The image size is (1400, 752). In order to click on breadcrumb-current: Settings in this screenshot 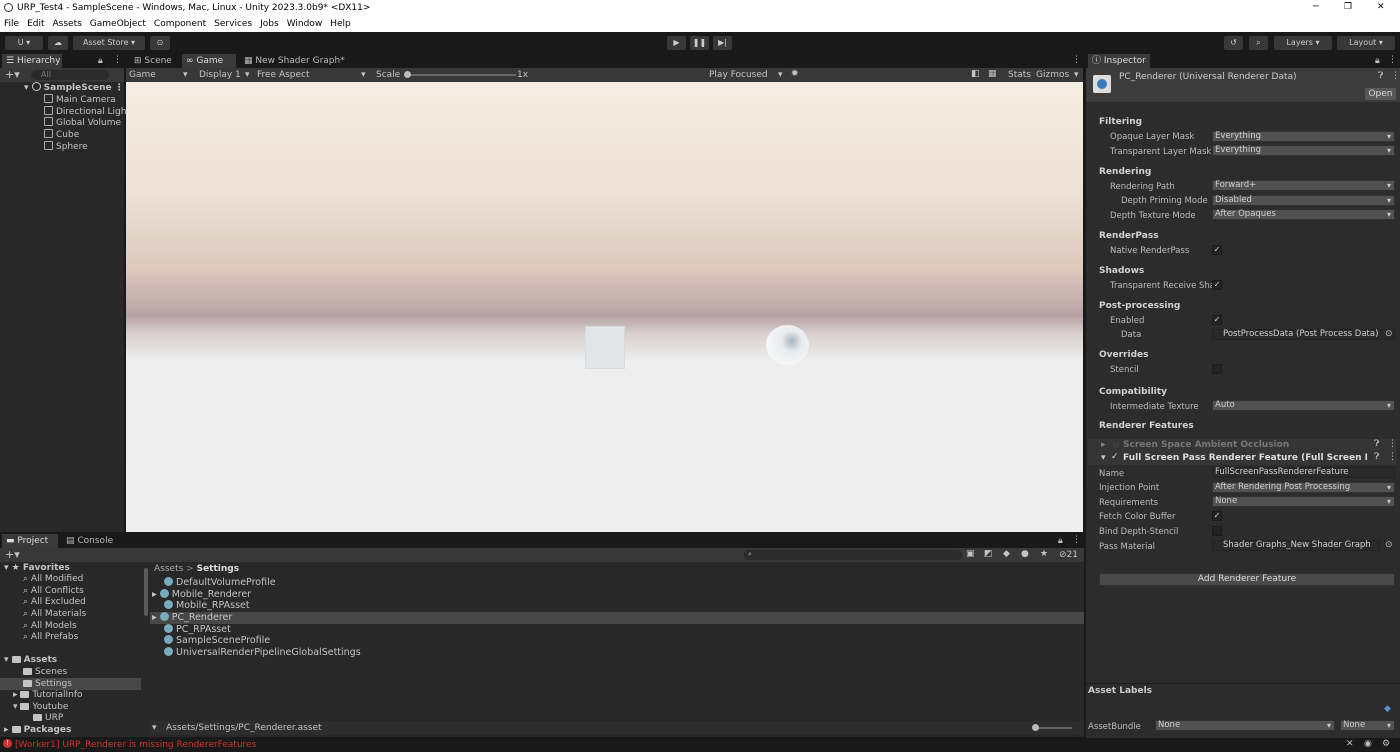, I will do `click(218, 569)`.